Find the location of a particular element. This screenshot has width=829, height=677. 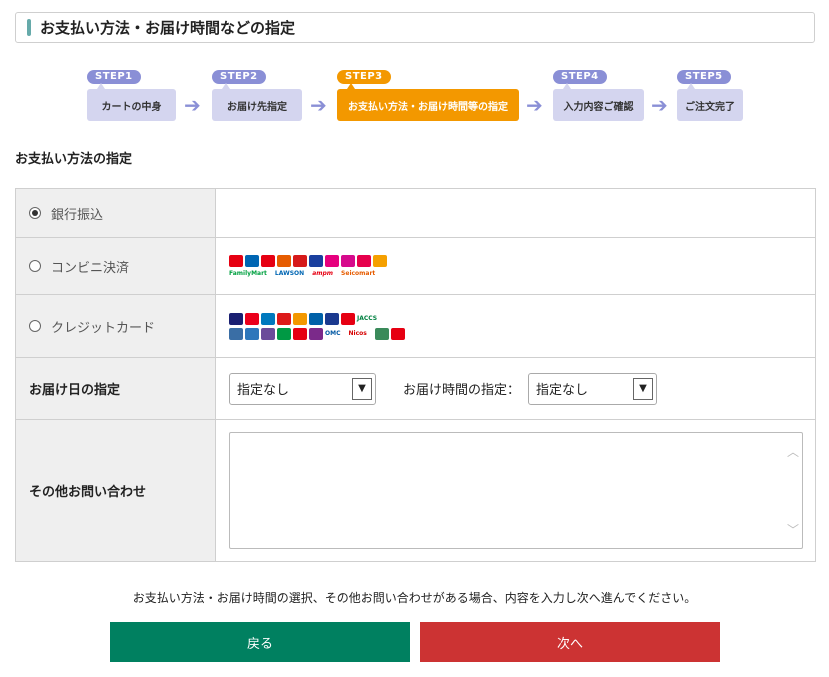

dc-logo is located at coordinates (397, 333).